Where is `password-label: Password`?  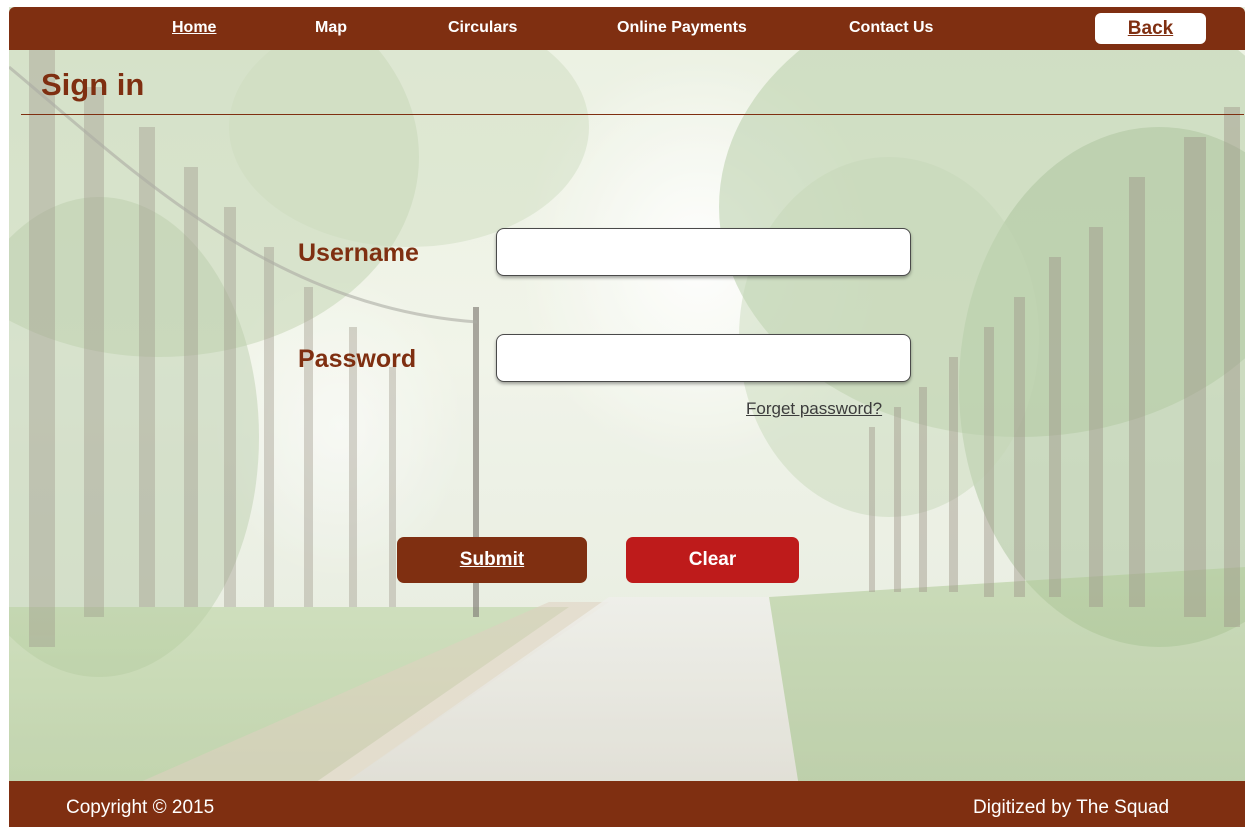 password-label: Password is located at coordinates (357, 359).